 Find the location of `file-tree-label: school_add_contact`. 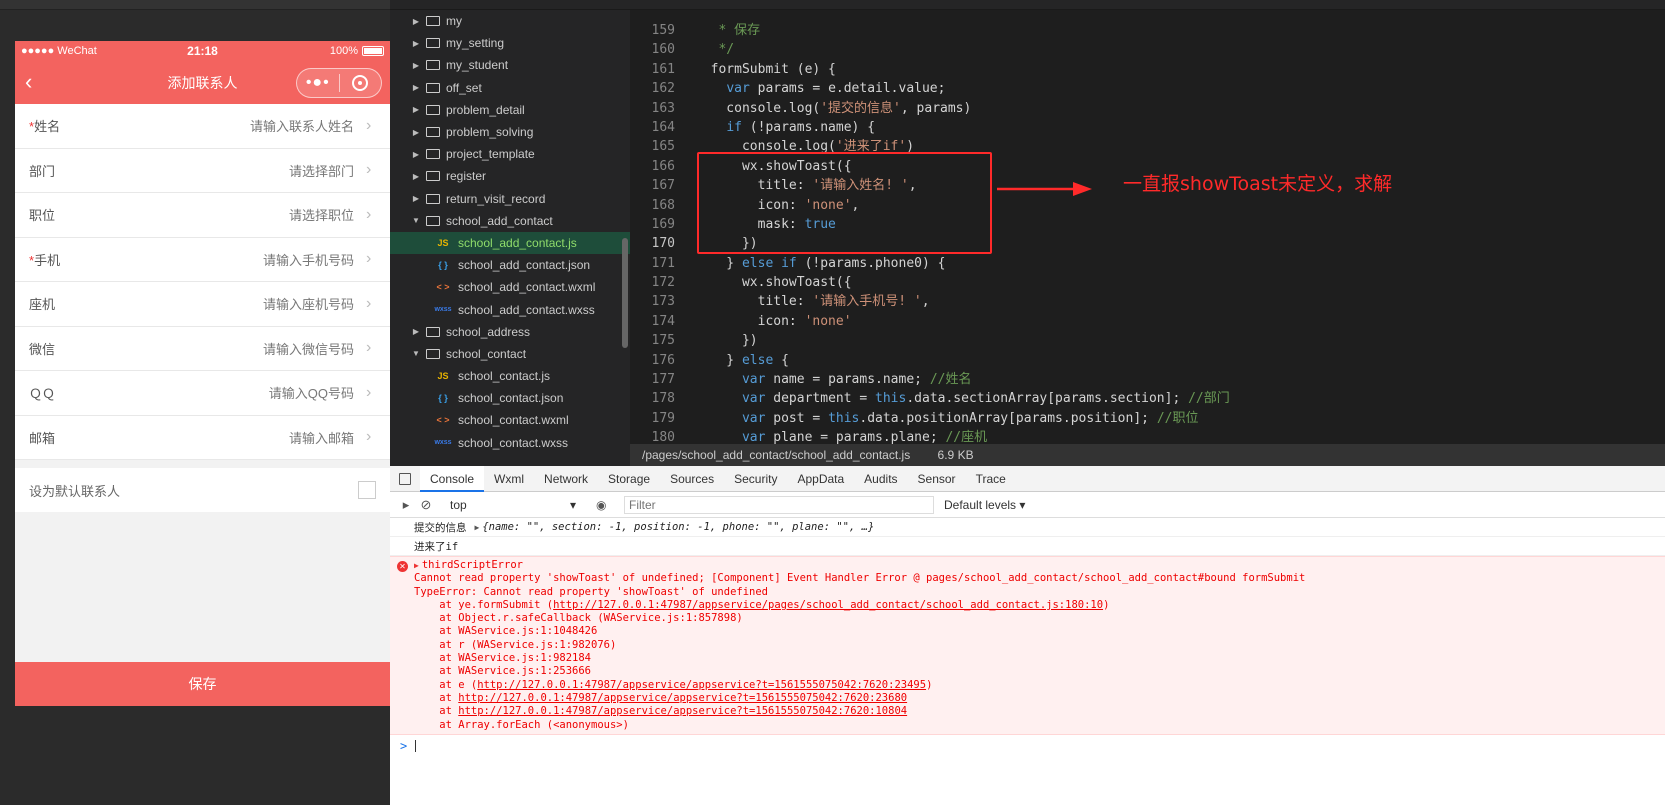

file-tree-label: school_add_contact is located at coordinates (499, 220).